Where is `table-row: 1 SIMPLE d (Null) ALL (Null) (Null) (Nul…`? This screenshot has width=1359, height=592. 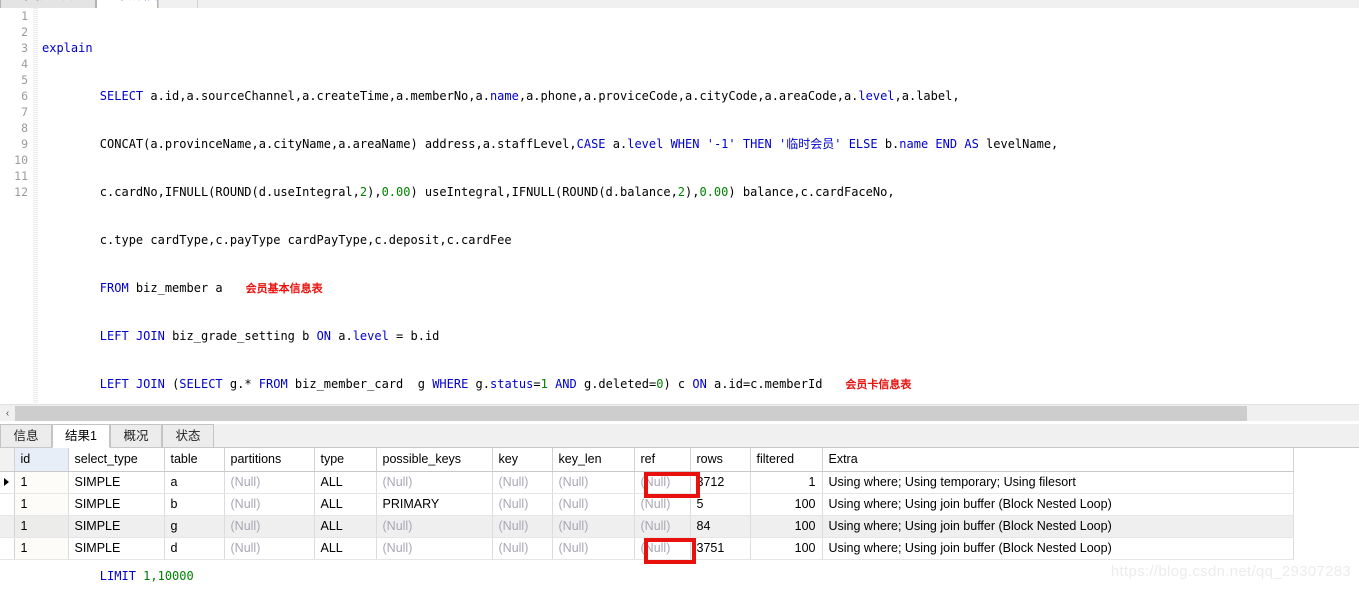 table-row: 1 SIMPLE d (Null) ALL (Null) (Null) (Nul… is located at coordinates (647, 548).